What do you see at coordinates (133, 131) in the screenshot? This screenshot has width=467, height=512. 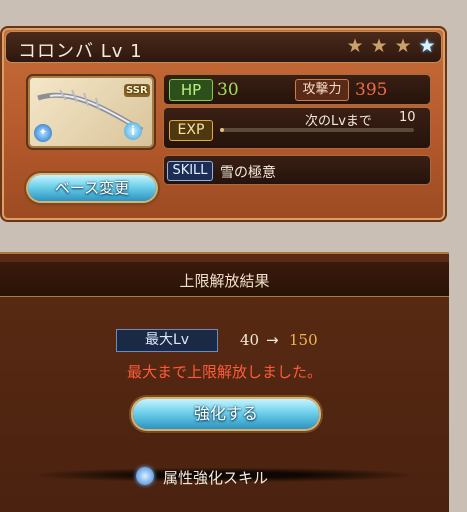 I see `info-icon: i` at bounding box center [133, 131].